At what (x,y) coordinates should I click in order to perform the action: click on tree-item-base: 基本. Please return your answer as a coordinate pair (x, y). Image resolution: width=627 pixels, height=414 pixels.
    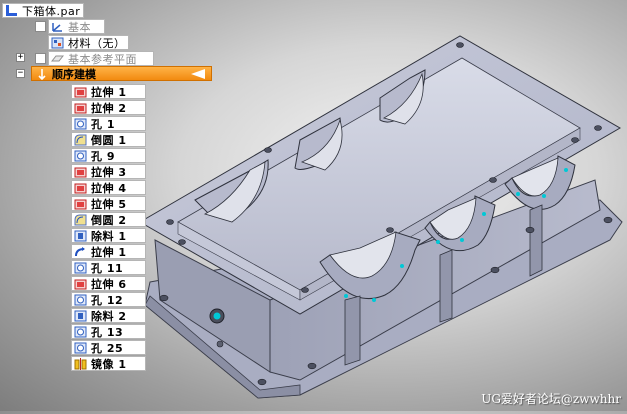
    Looking at the image, I should click on (76, 26).